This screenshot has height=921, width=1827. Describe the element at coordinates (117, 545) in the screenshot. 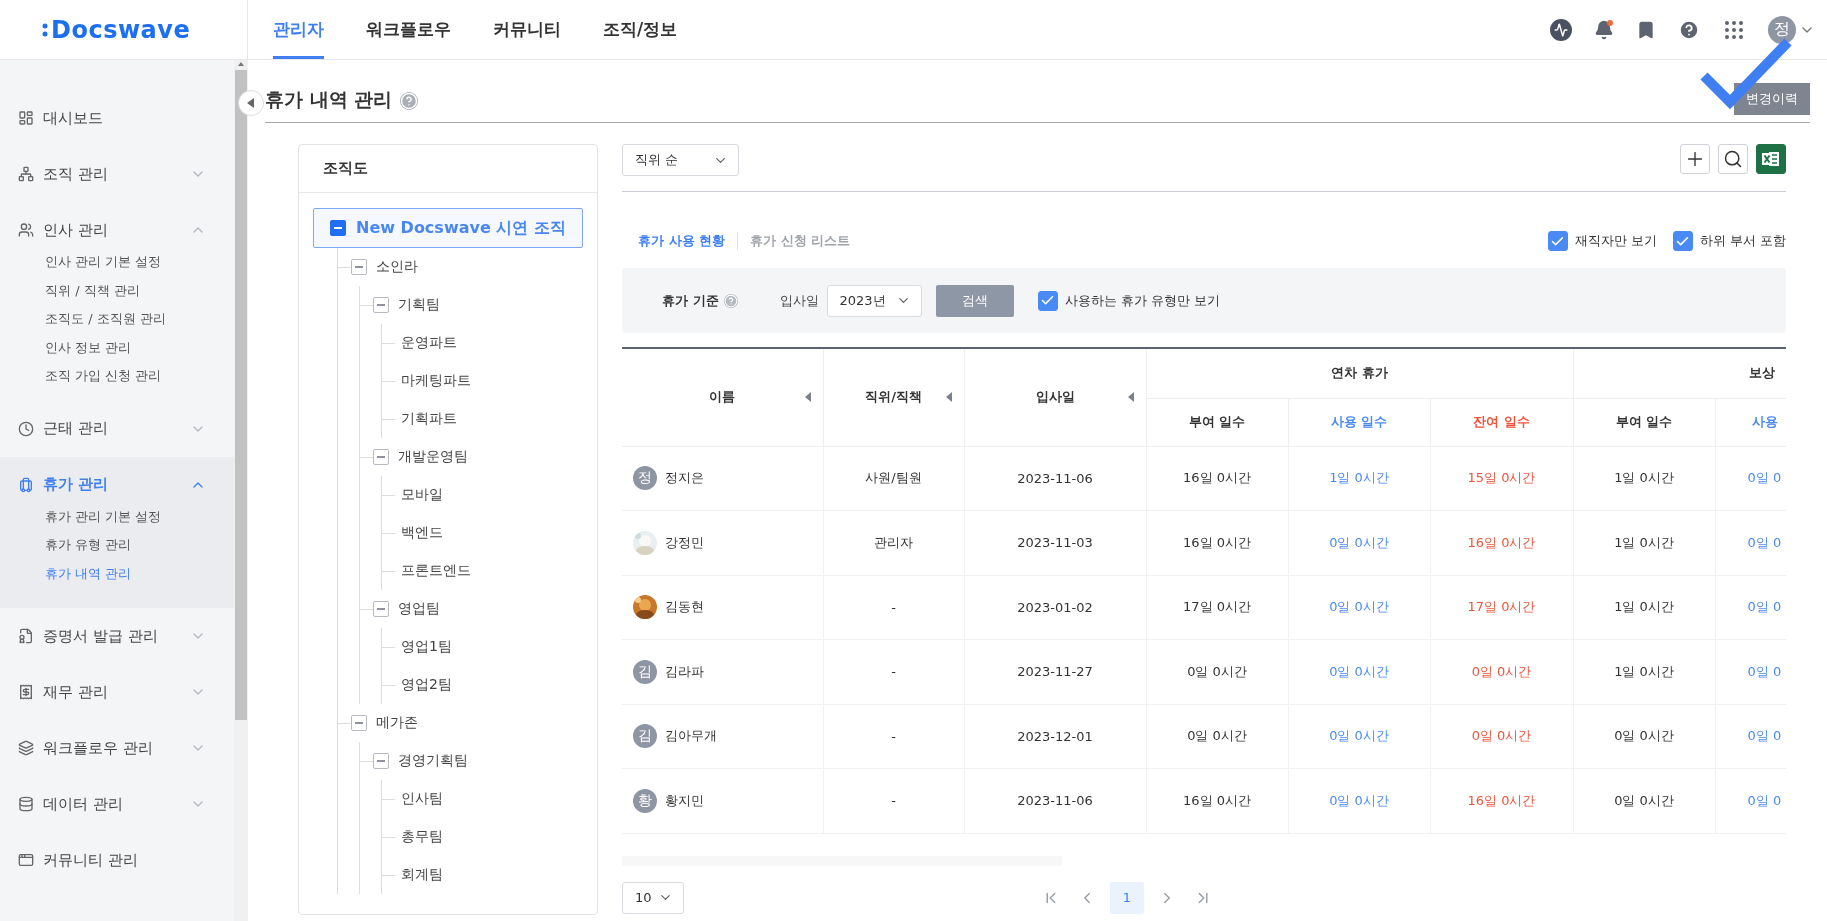

I see `sidebar-subitem: 휴가 유형 관리` at that location.